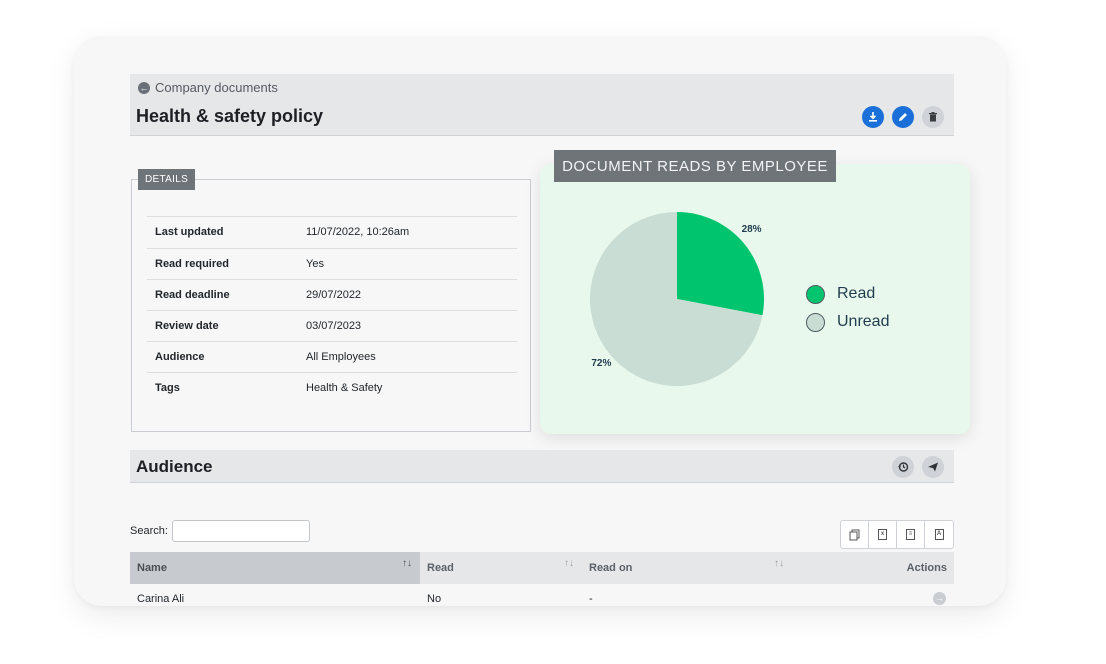 The height and width of the screenshot is (664, 1106). I want to click on edit-button, so click(903, 117).